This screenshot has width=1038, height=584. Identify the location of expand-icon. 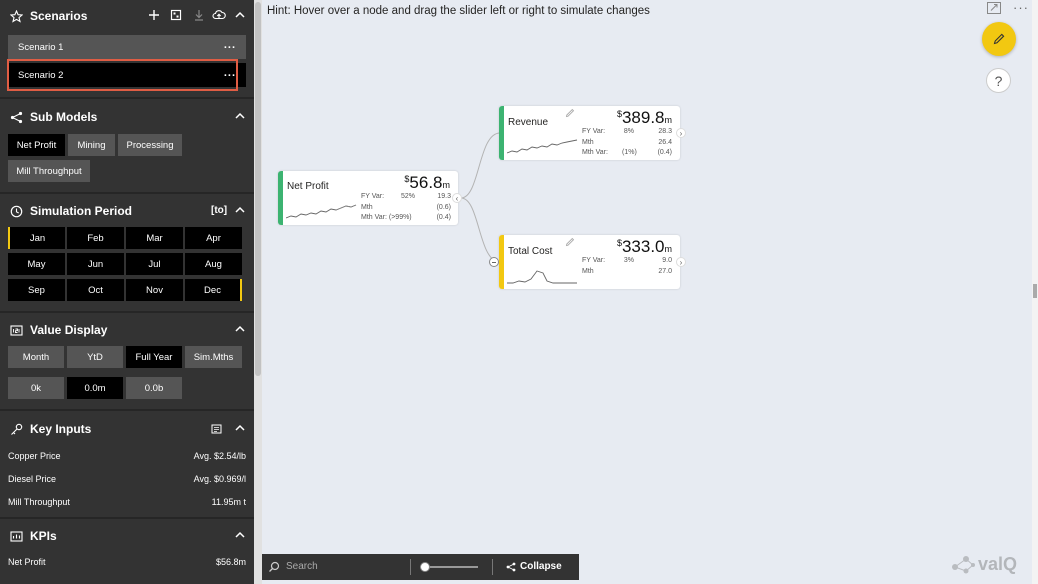
(994, 8).